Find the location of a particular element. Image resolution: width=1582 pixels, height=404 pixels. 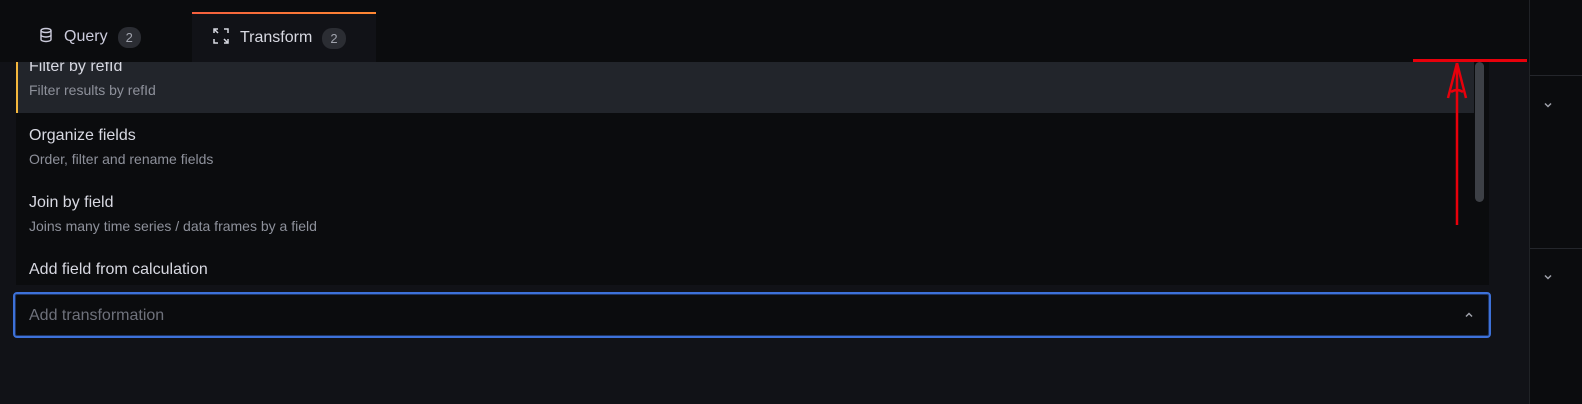

option-title: Join by field is located at coordinates (71, 202).